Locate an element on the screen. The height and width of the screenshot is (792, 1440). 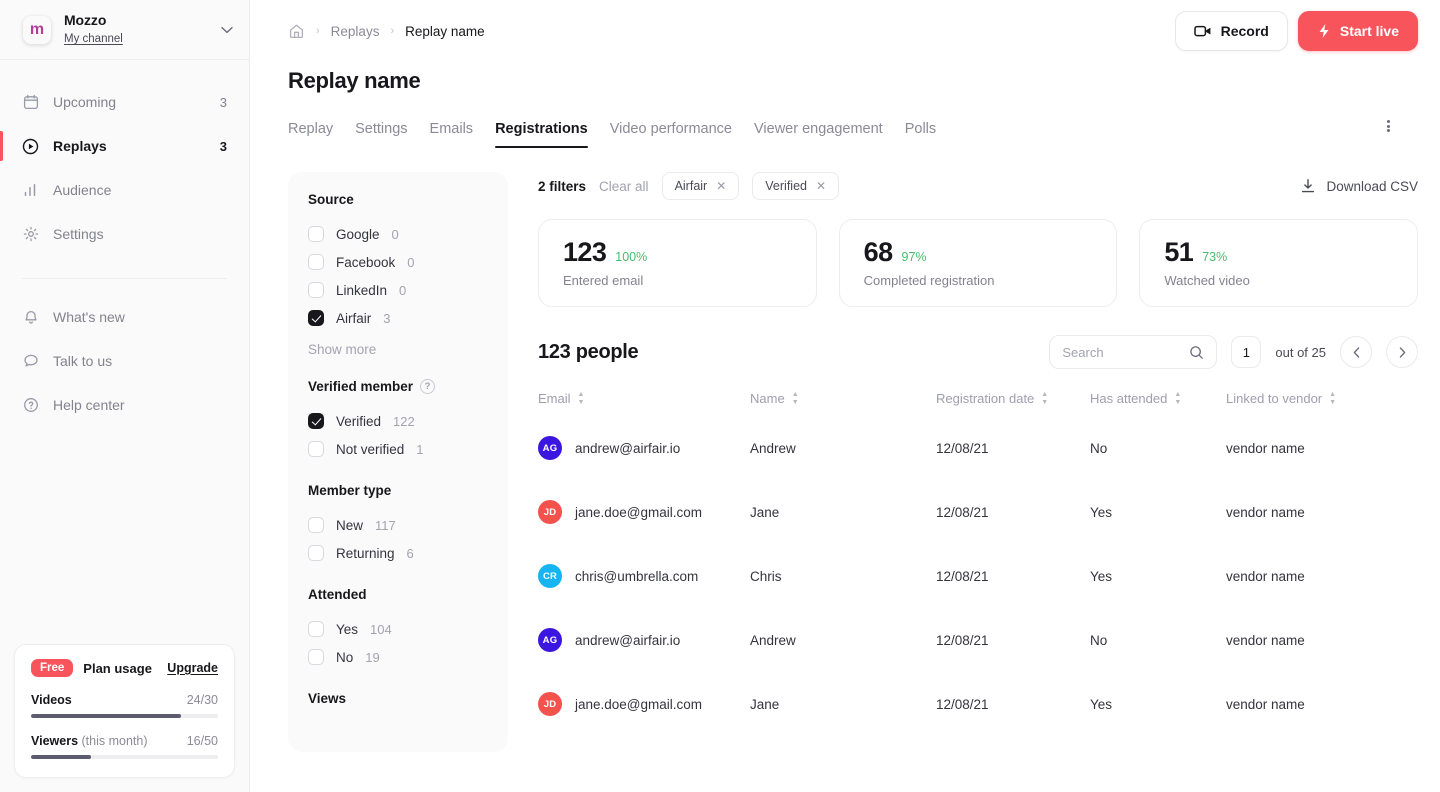
search-icon is located at coordinates (1196, 352).